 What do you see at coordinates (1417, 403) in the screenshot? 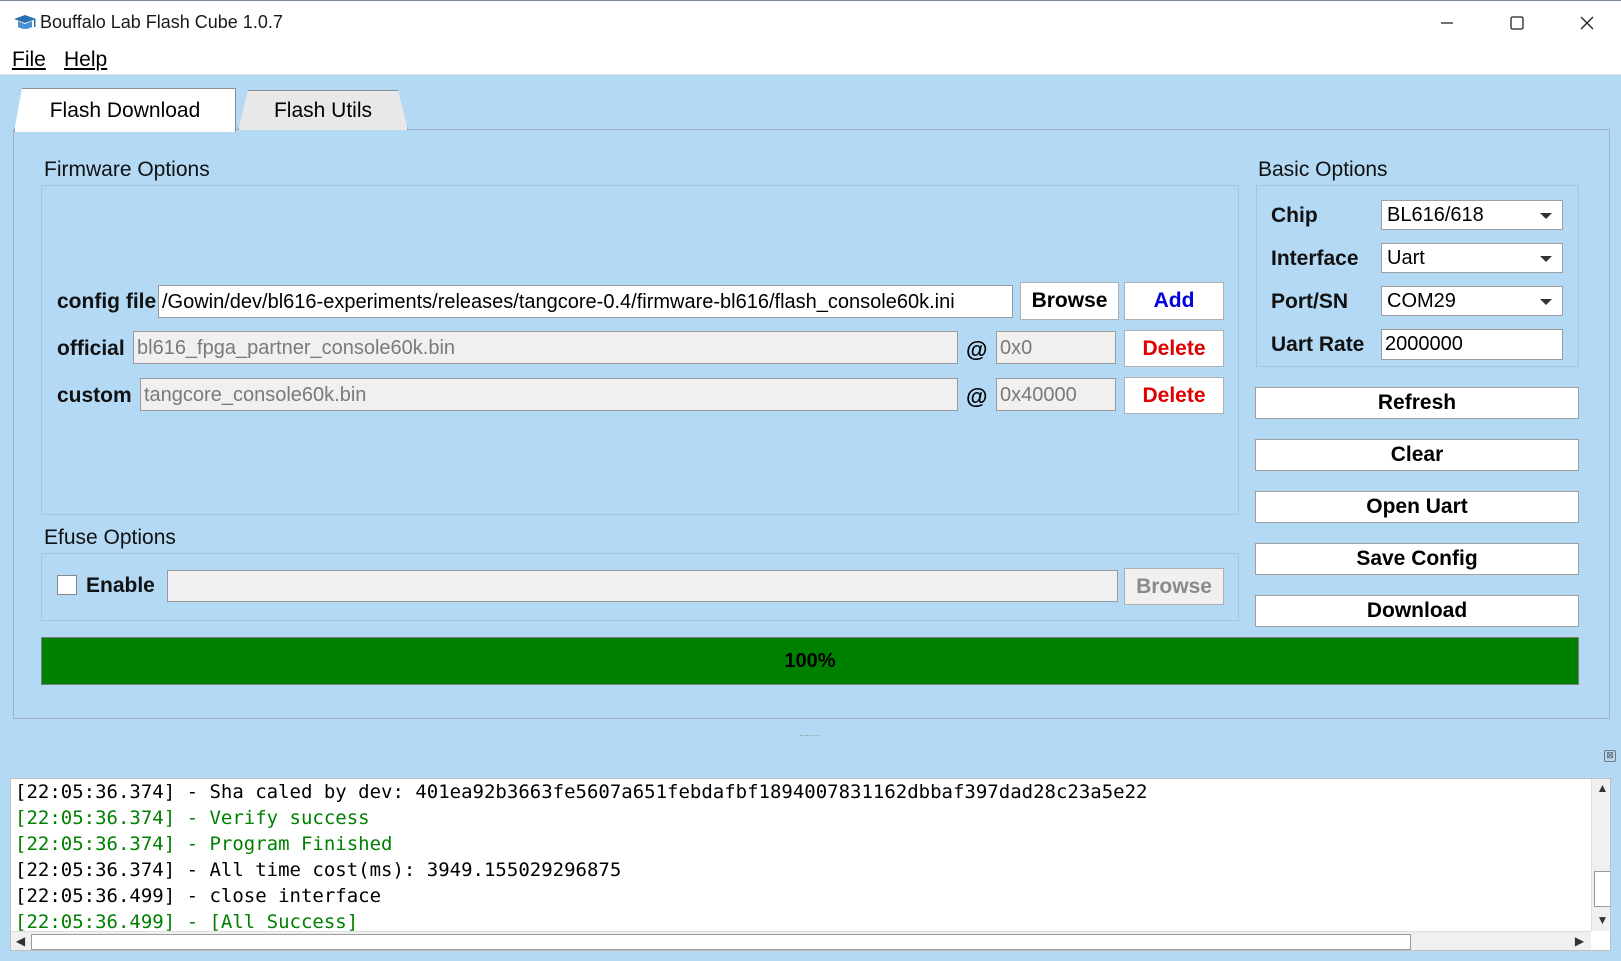
I see `refresh-button: Refresh` at bounding box center [1417, 403].